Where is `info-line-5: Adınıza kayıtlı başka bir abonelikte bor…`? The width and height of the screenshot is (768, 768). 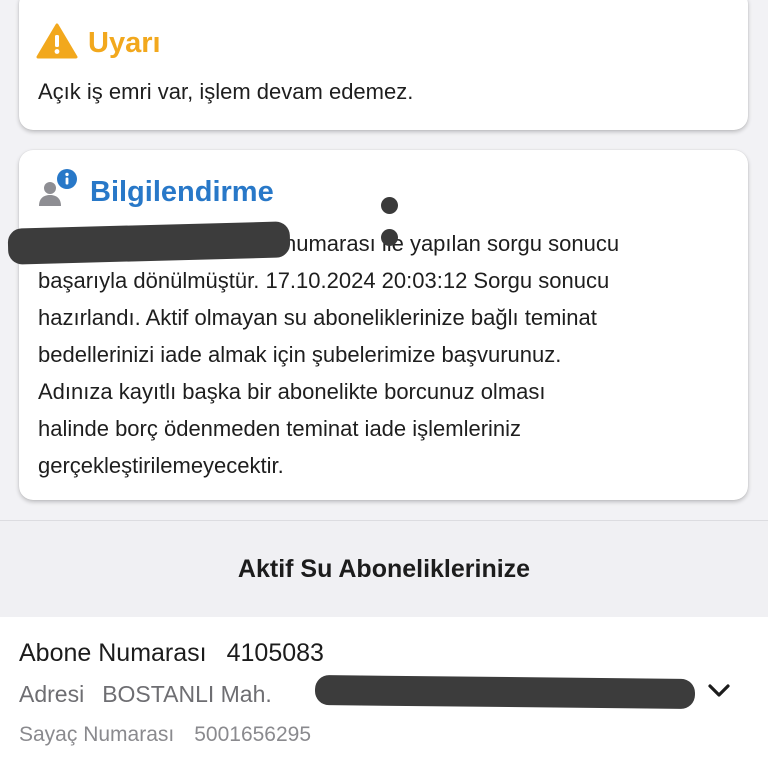
info-line-5: Adınıza kayıtlı başka bir abonelikte bor… is located at coordinates (292, 391).